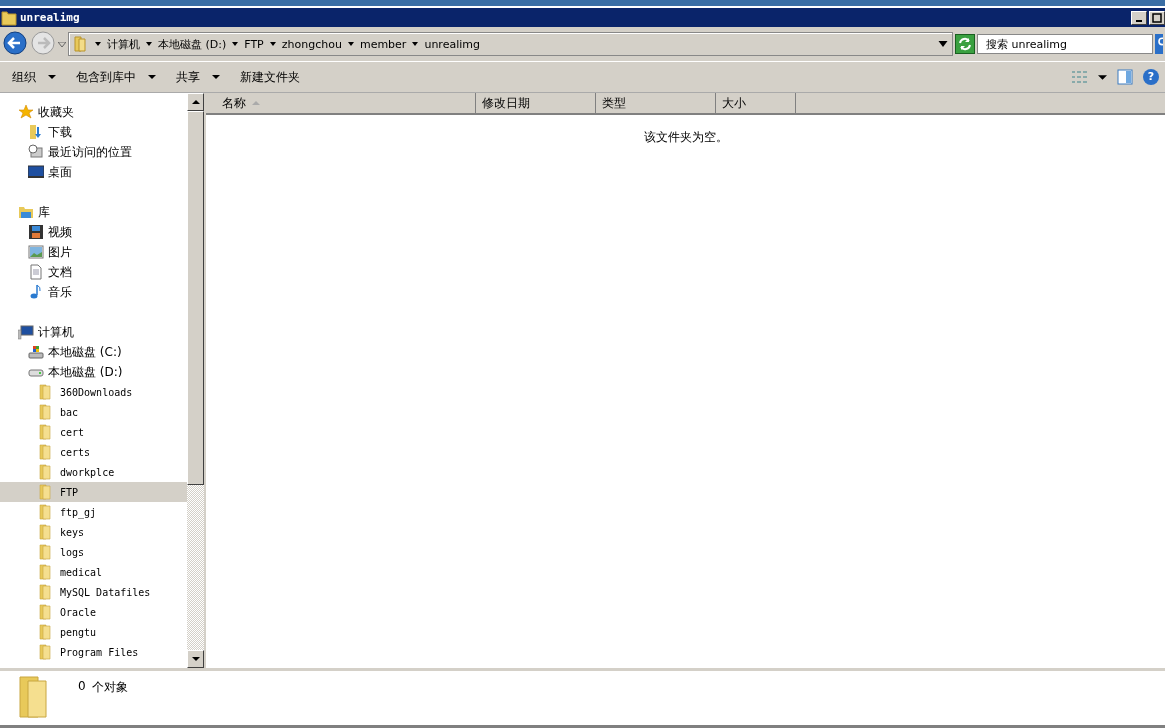 The height and width of the screenshot is (728, 1165). Describe the element at coordinates (36, 272) in the screenshot. I see `document-icon` at that location.